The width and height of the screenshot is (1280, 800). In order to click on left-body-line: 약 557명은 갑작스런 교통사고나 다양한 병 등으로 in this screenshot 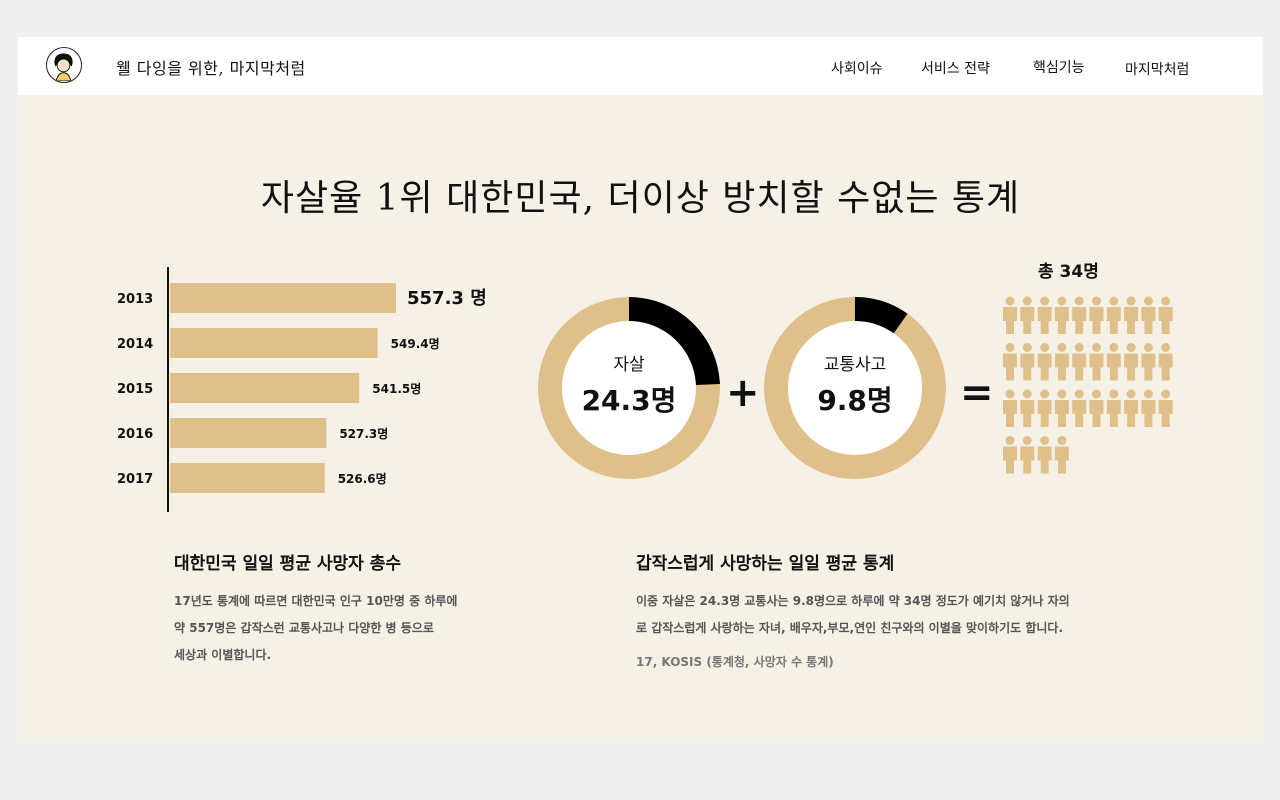, I will do `click(304, 628)`.